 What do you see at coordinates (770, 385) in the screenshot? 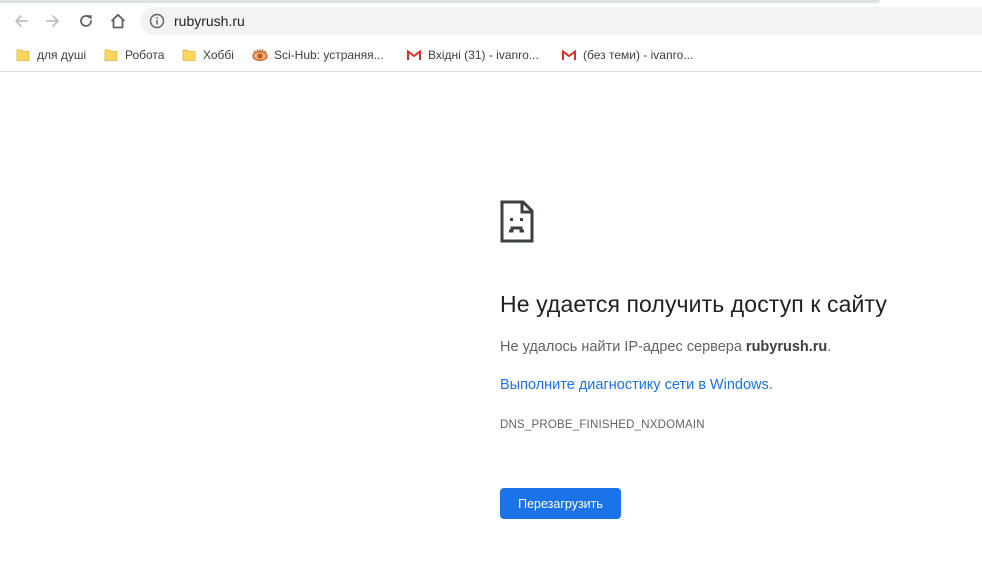
I see `diagnostics-suffix: .` at bounding box center [770, 385].